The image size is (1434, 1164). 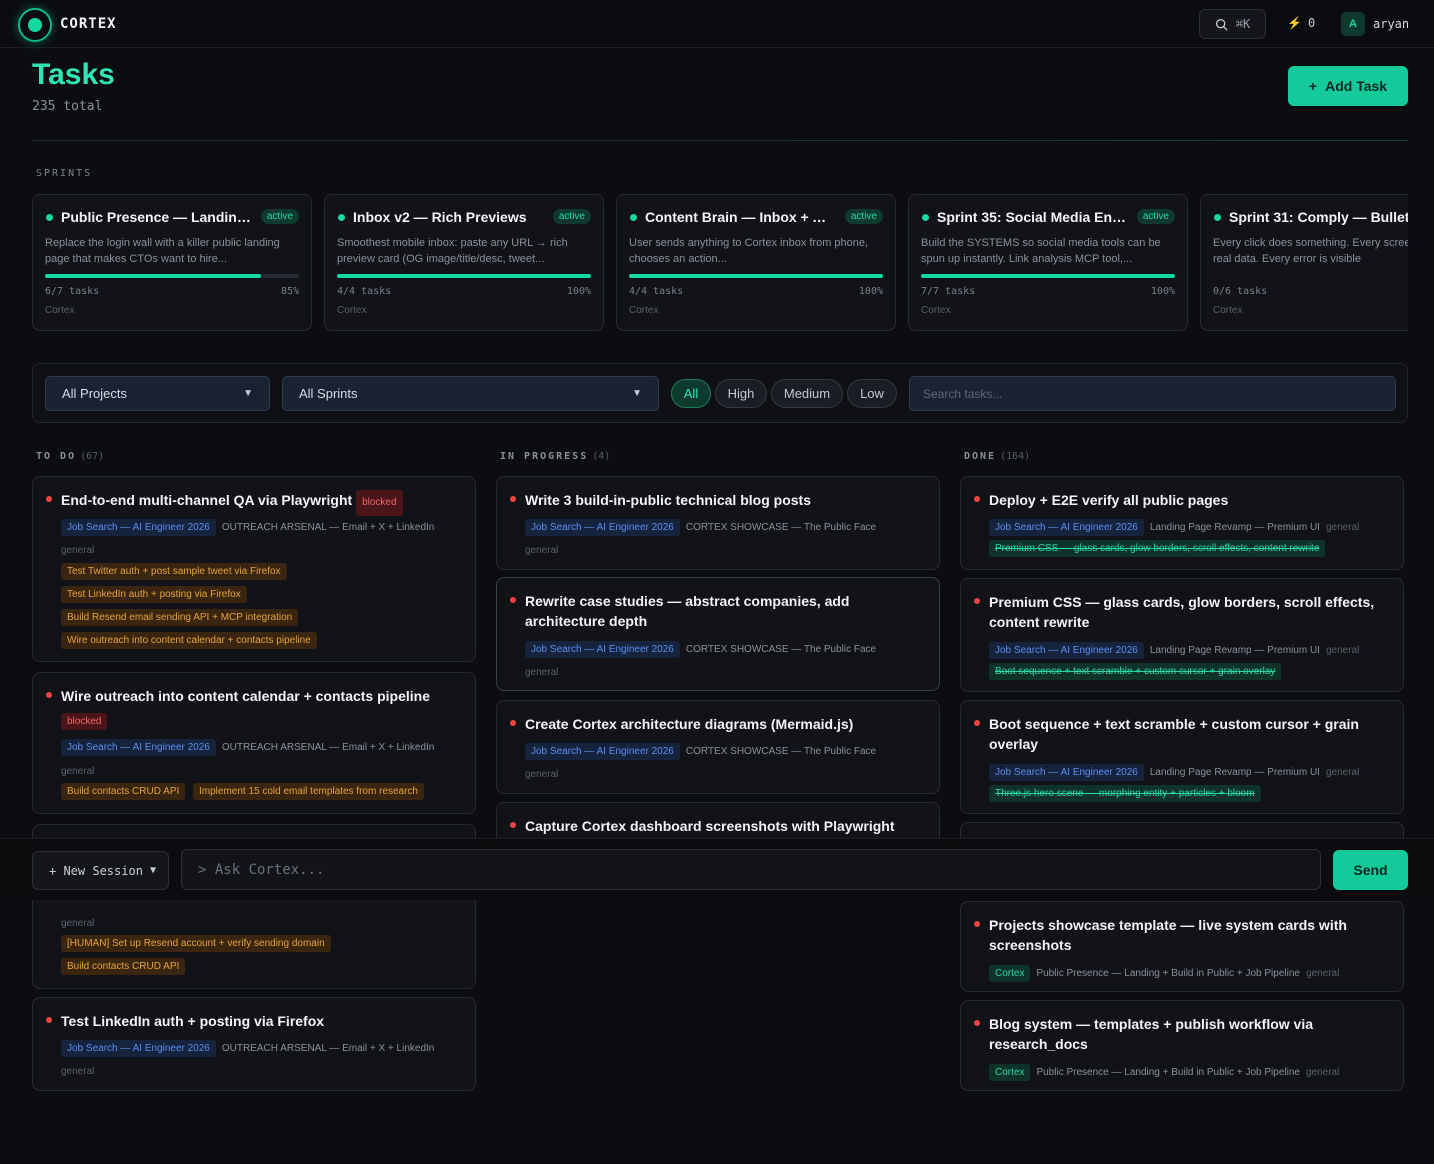 What do you see at coordinates (1234, 527) in the screenshot?
I see `sprint-name: Landing Page Revamp — Premium UI` at bounding box center [1234, 527].